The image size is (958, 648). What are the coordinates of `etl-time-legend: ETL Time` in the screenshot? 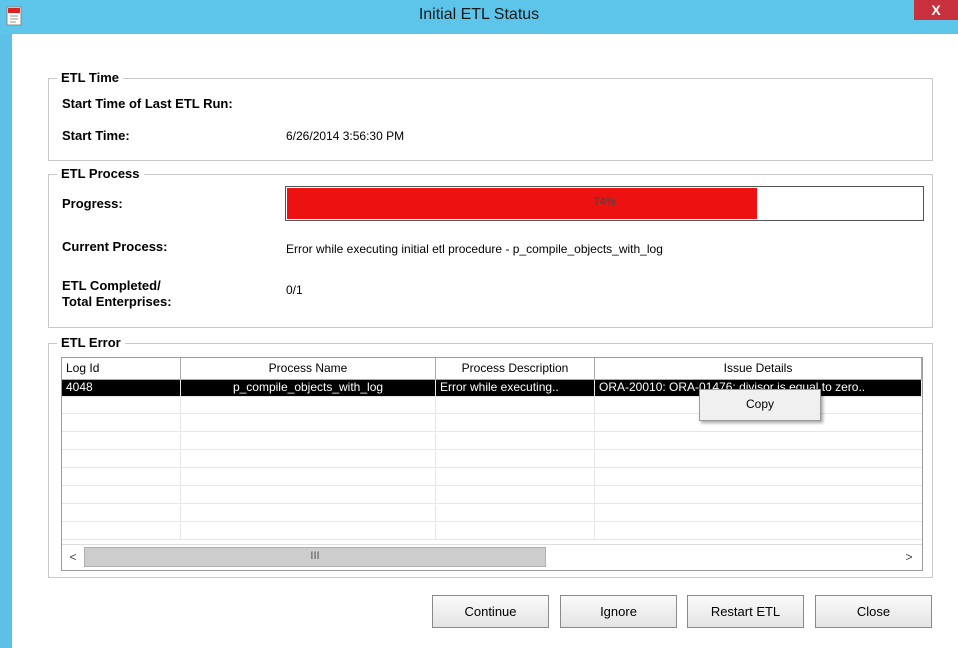 It's located at (90, 77).